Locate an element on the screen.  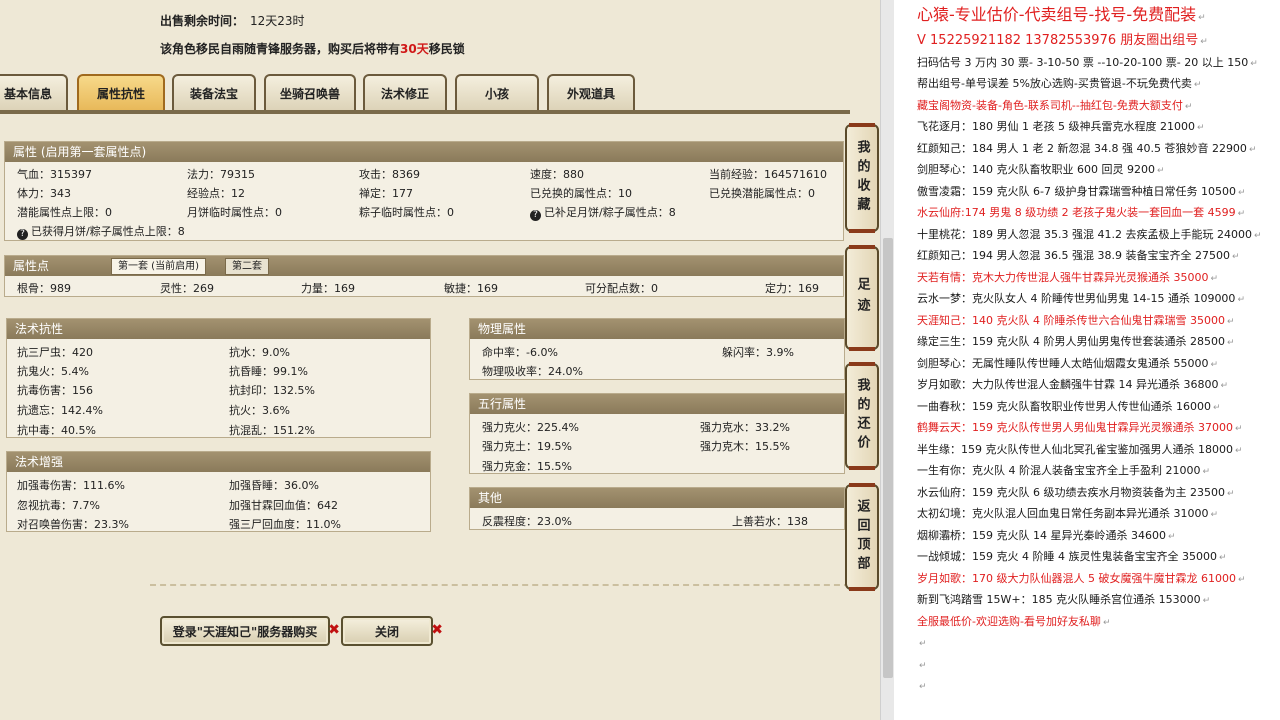
tab-equipment: 装备法宝 is located at coordinates (214, 92).